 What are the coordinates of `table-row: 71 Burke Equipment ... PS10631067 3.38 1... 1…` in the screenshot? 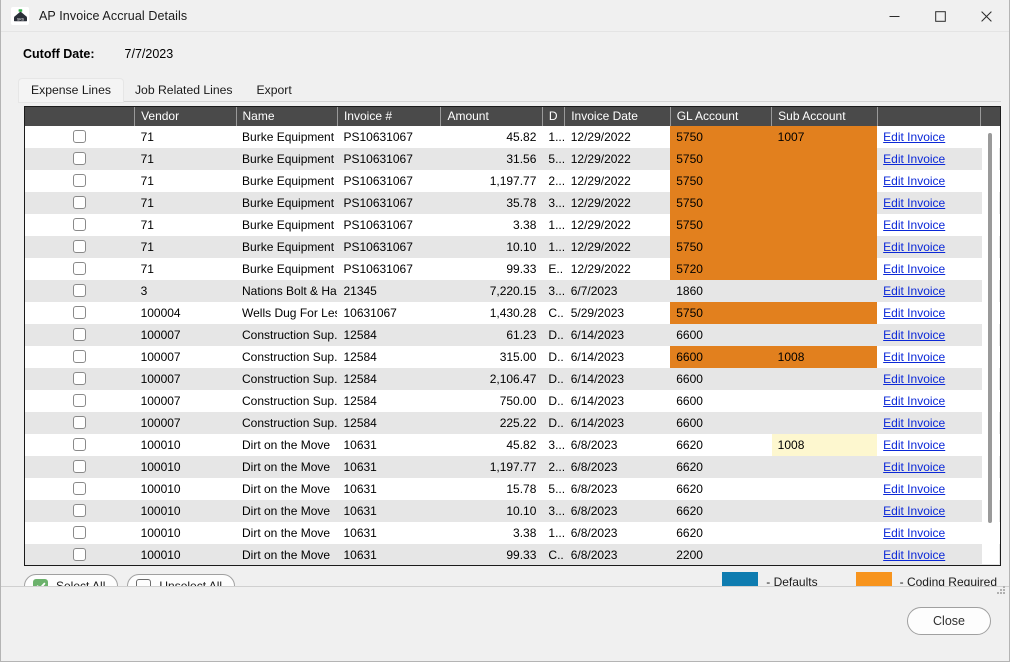 It's located at (512, 225).